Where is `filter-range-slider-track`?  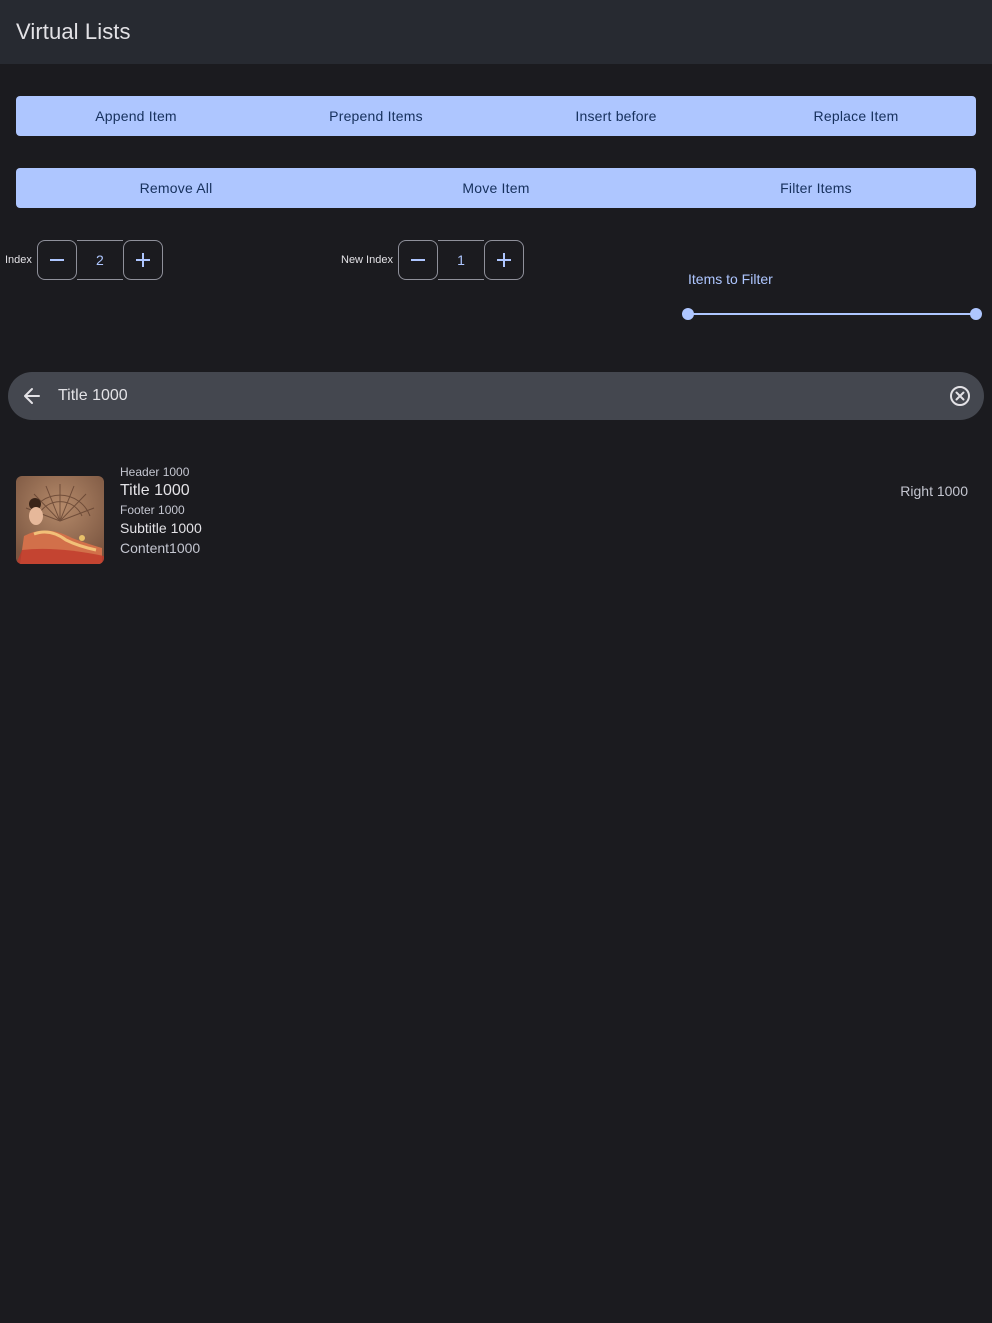 filter-range-slider-track is located at coordinates (832, 314).